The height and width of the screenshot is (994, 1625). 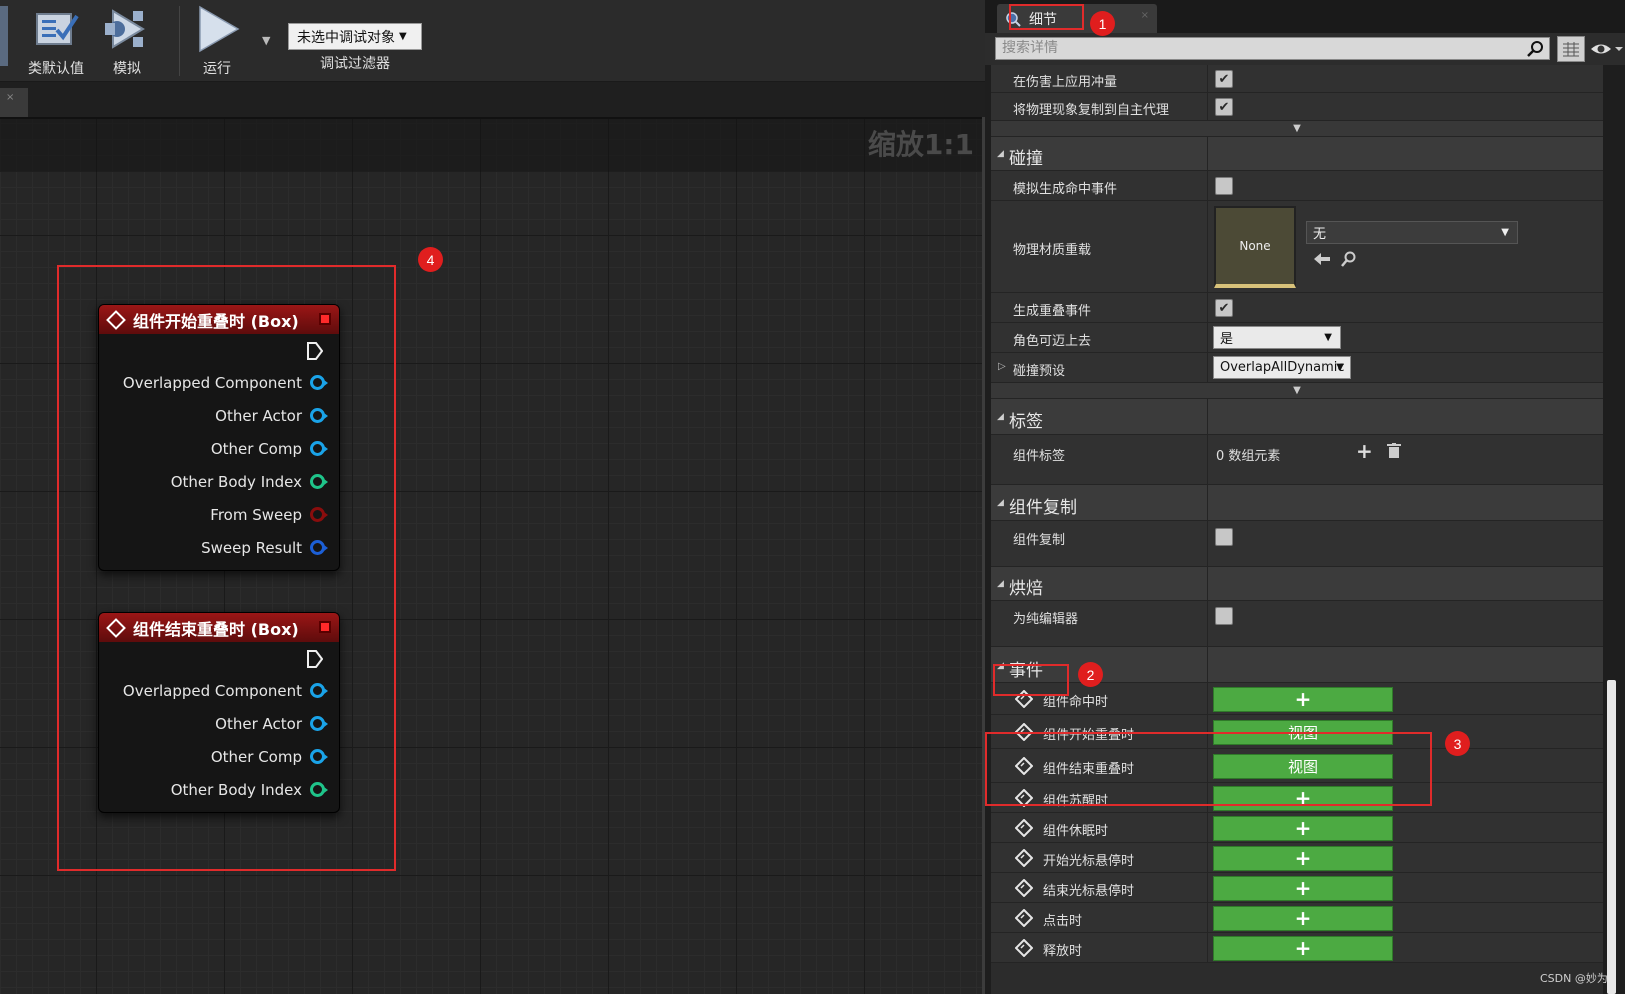 What do you see at coordinates (1000, 584) in the screenshot?
I see `collapse-triangle-icon: ◢` at bounding box center [1000, 584].